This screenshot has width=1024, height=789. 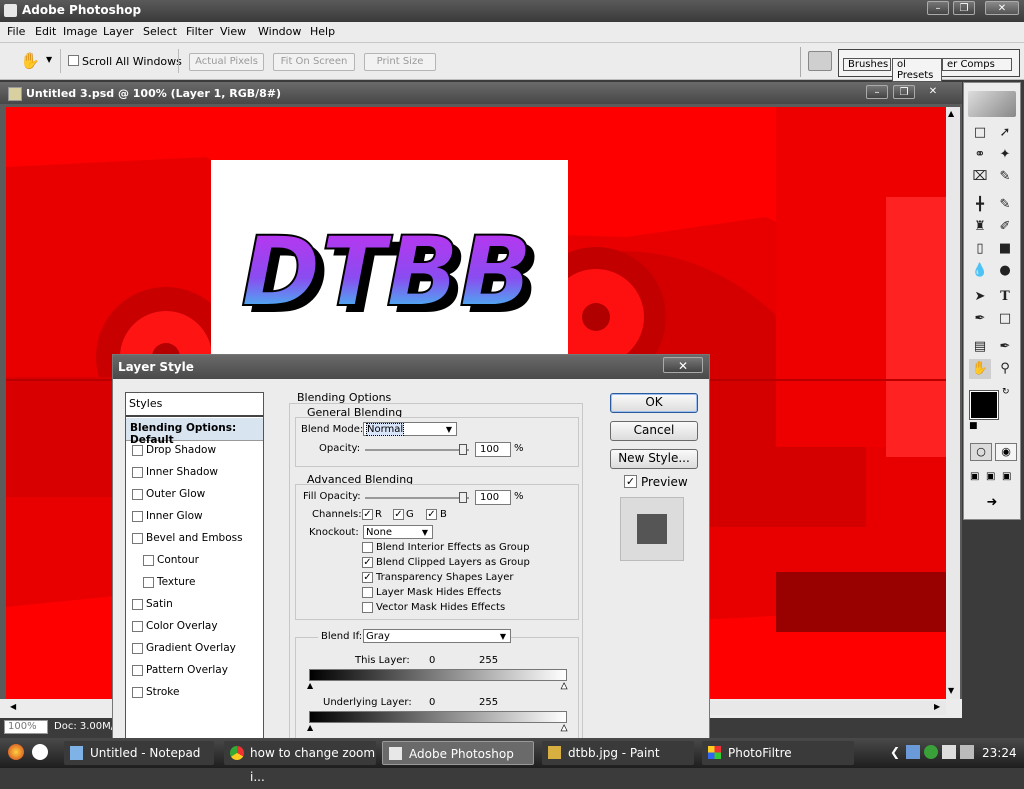 What do you see at coordinates (400, 62) in the screenshot?
I see `print-size-button: Print Size` at bounding box center [400, 62].